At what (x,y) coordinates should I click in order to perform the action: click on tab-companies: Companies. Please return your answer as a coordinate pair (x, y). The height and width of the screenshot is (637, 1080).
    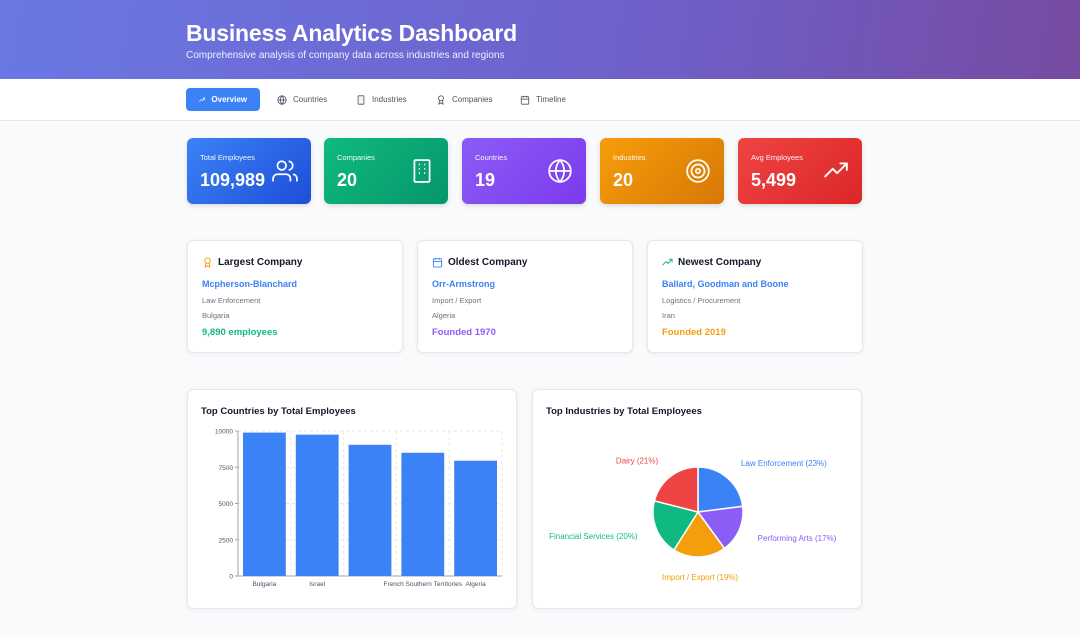
    Looking at the image, I should click on (464, 99).